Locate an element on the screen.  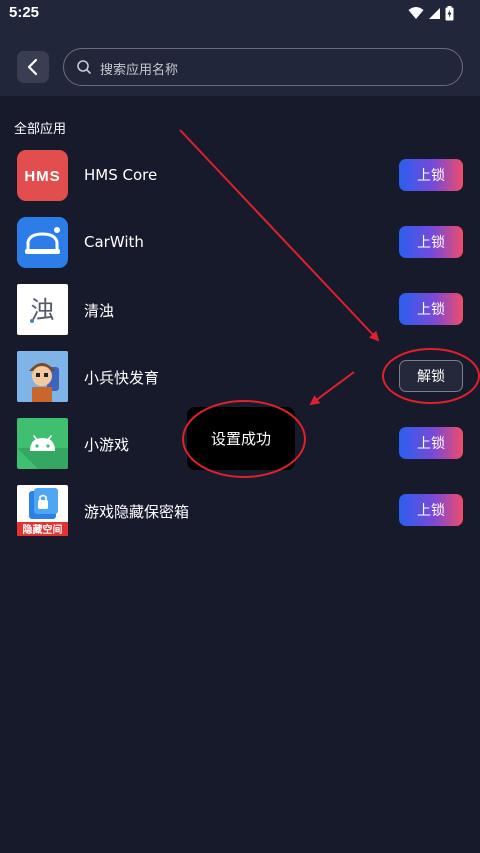
search-placeholder: 搜索应用名称 is located at coordinates (139, 70).